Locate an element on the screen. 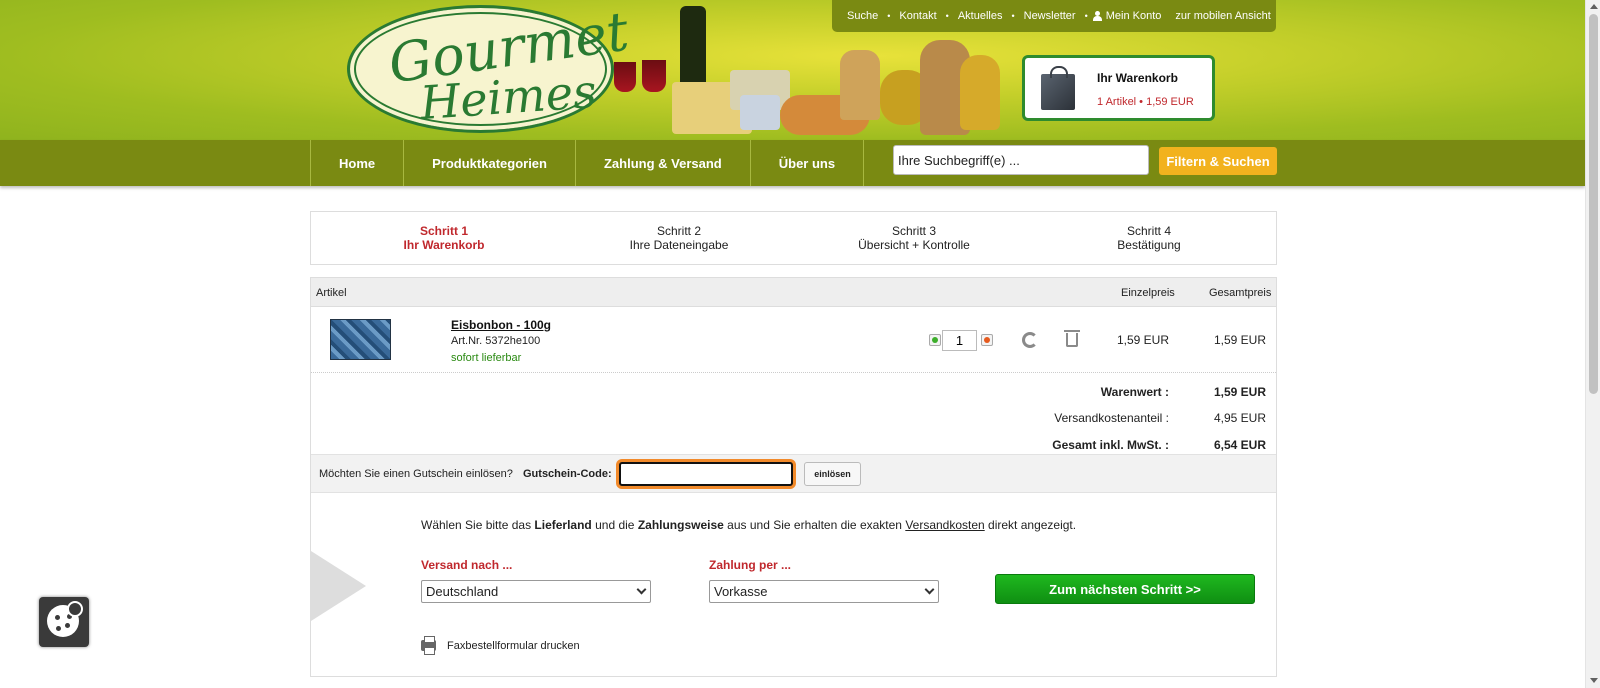  nav-item-zahlung-versand: Zahlung & Versand is located at coordinates (663, 163).